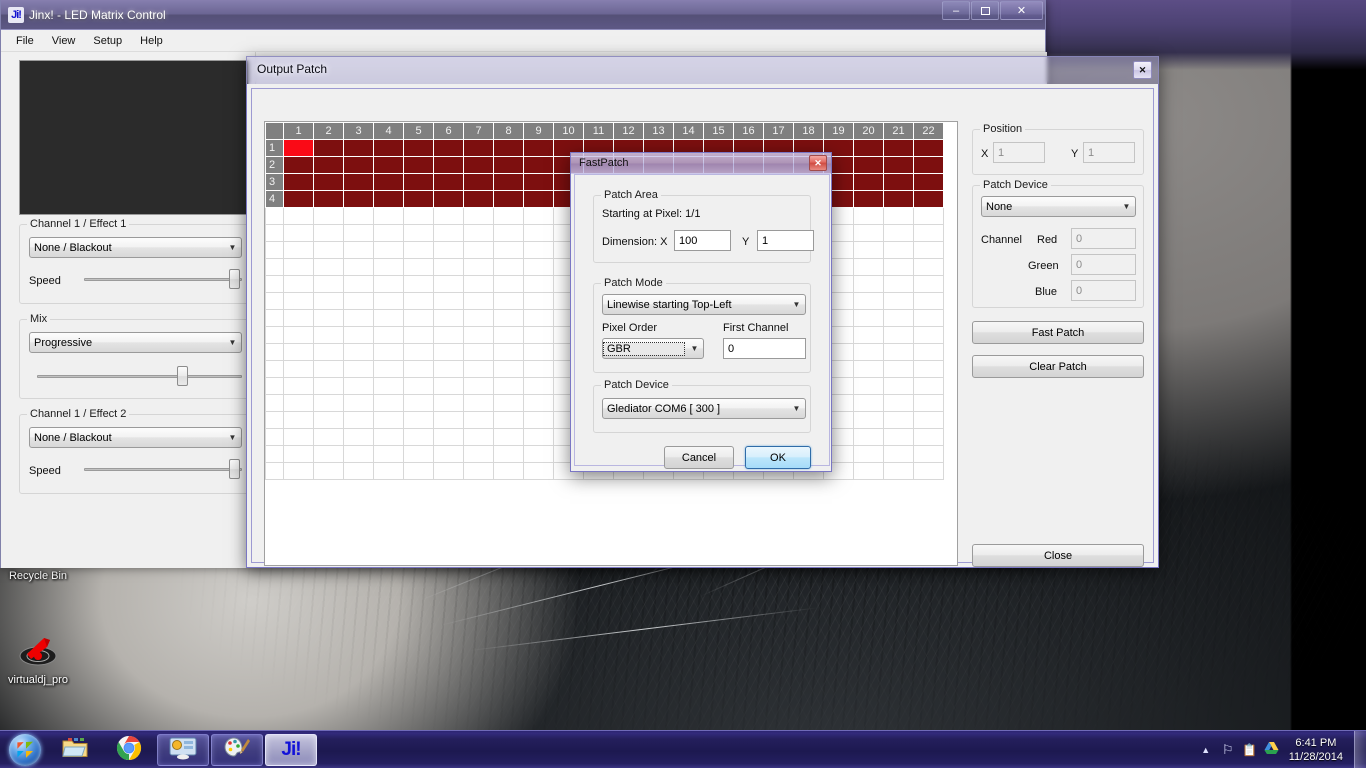 The height and width of the screenshot is (768, 1366). Describe the element at coordinates (785, 240) in the screenshot. I see `dimension-y-field: 1` at that location.